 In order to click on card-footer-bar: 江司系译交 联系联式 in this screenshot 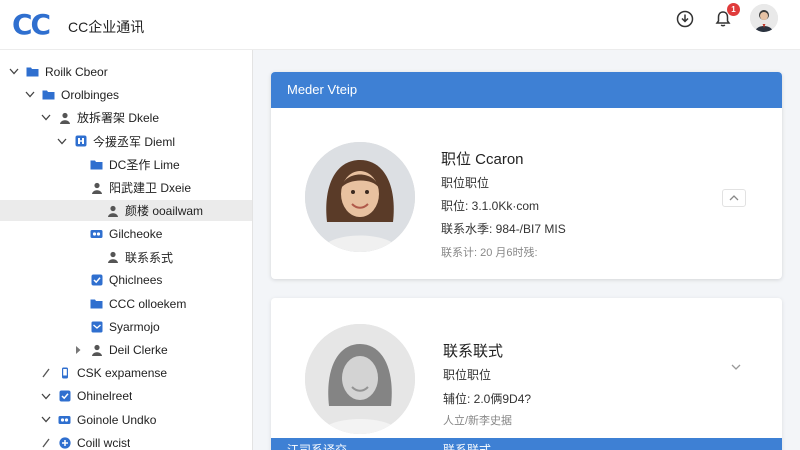, I will do `click(526, 444)`.